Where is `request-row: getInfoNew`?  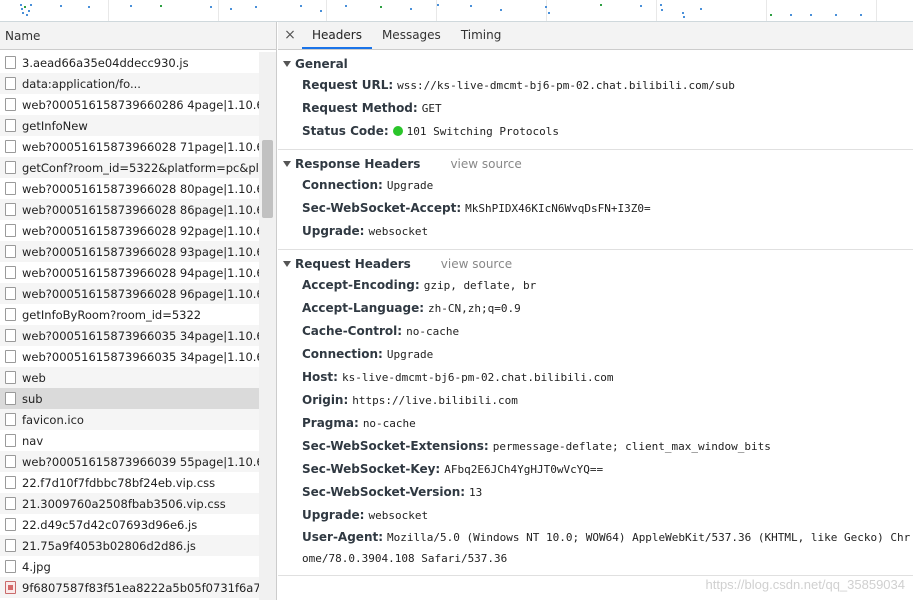 request-row: getInfoNew is located at coordinates (129, 125).